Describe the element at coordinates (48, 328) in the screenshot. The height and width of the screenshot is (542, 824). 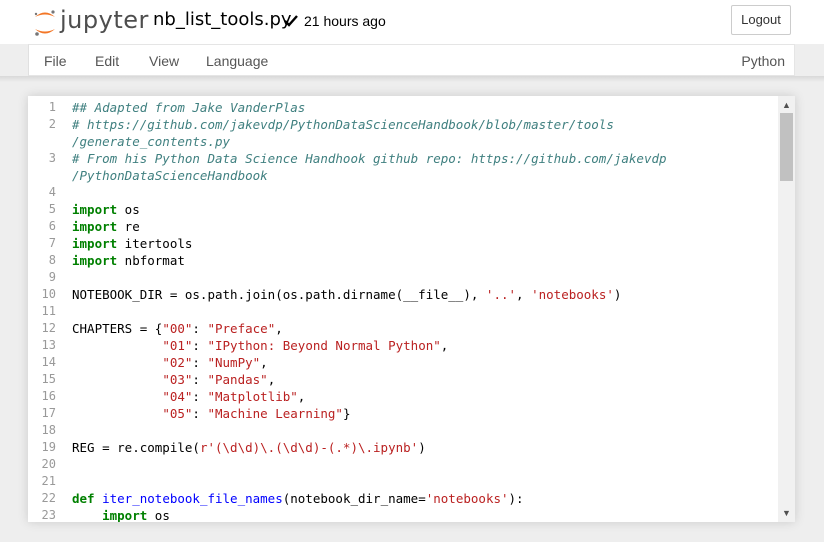
I see `line-number: 12` at that location.